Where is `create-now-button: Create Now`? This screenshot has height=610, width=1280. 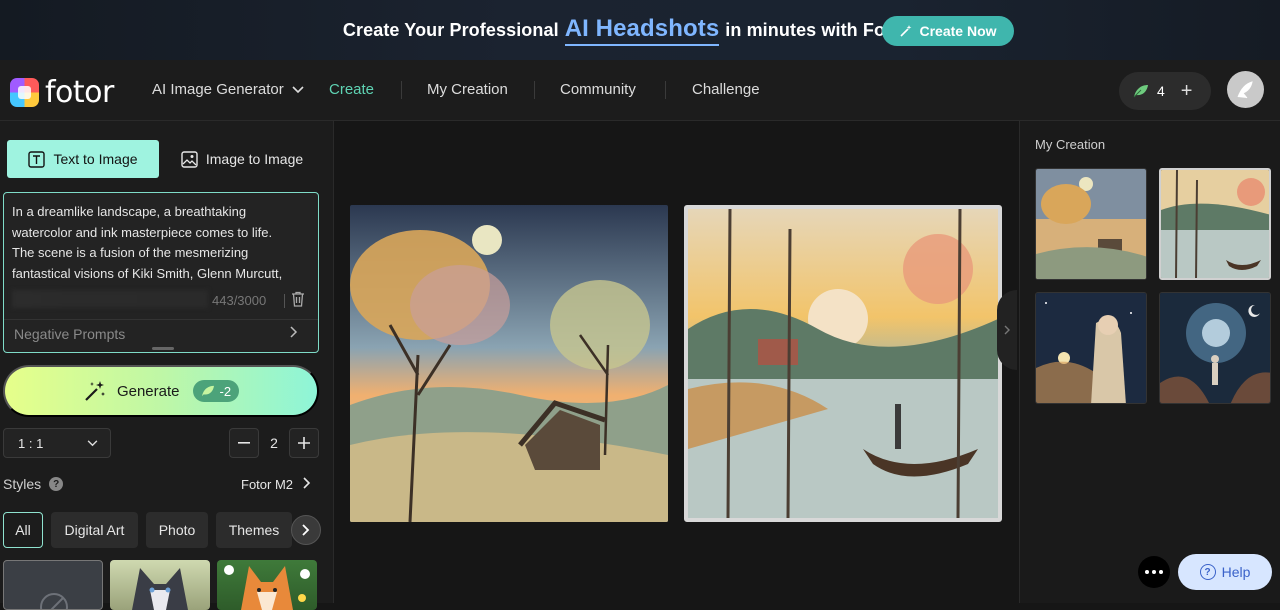 create-now-button: Create Now is located at coordinates (948, 31).